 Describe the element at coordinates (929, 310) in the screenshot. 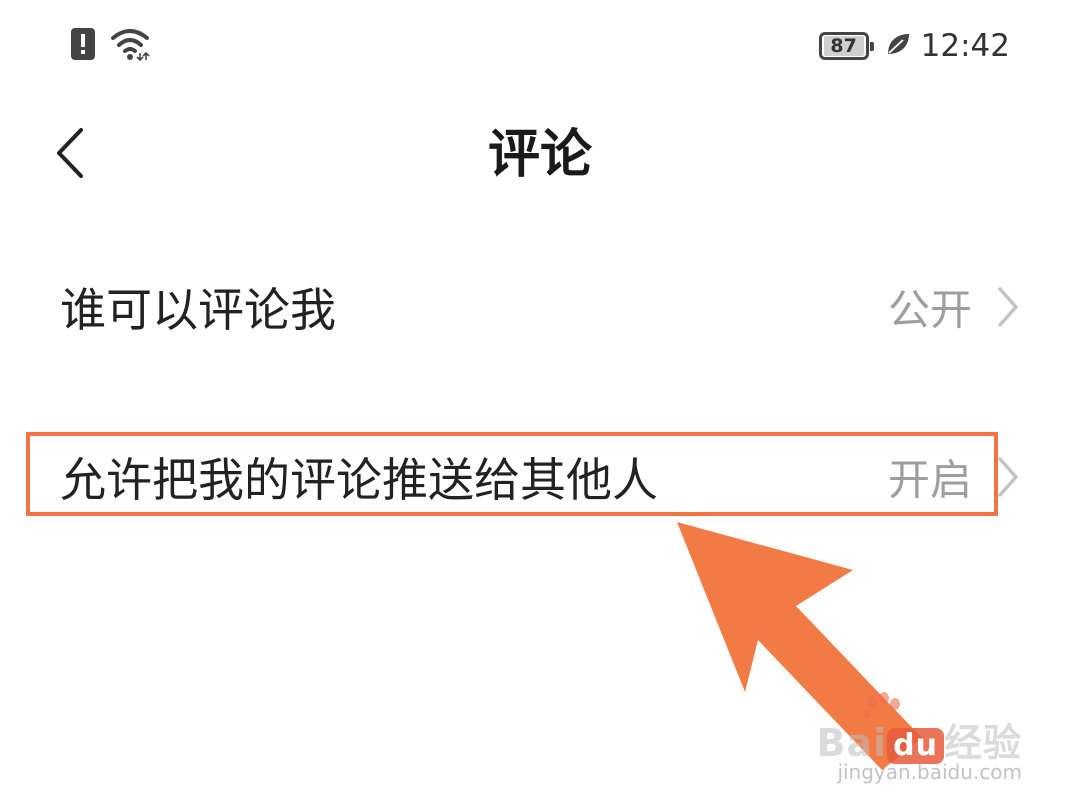

I see `setting-value: 公开` at that location.